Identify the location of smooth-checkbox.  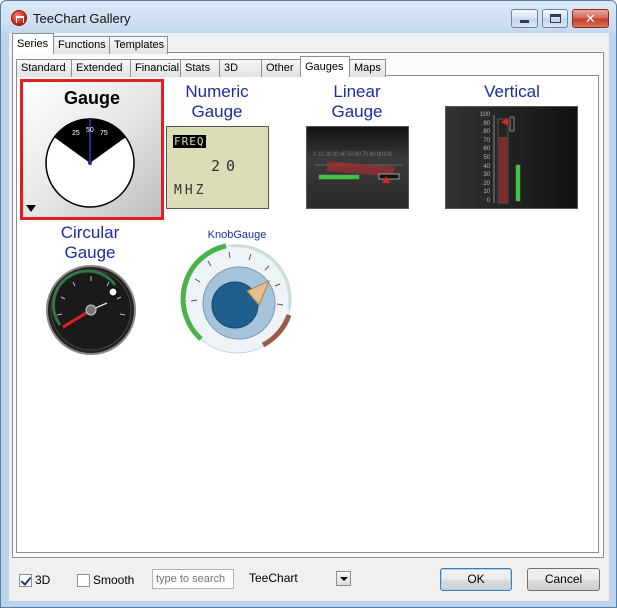
(83, 580).